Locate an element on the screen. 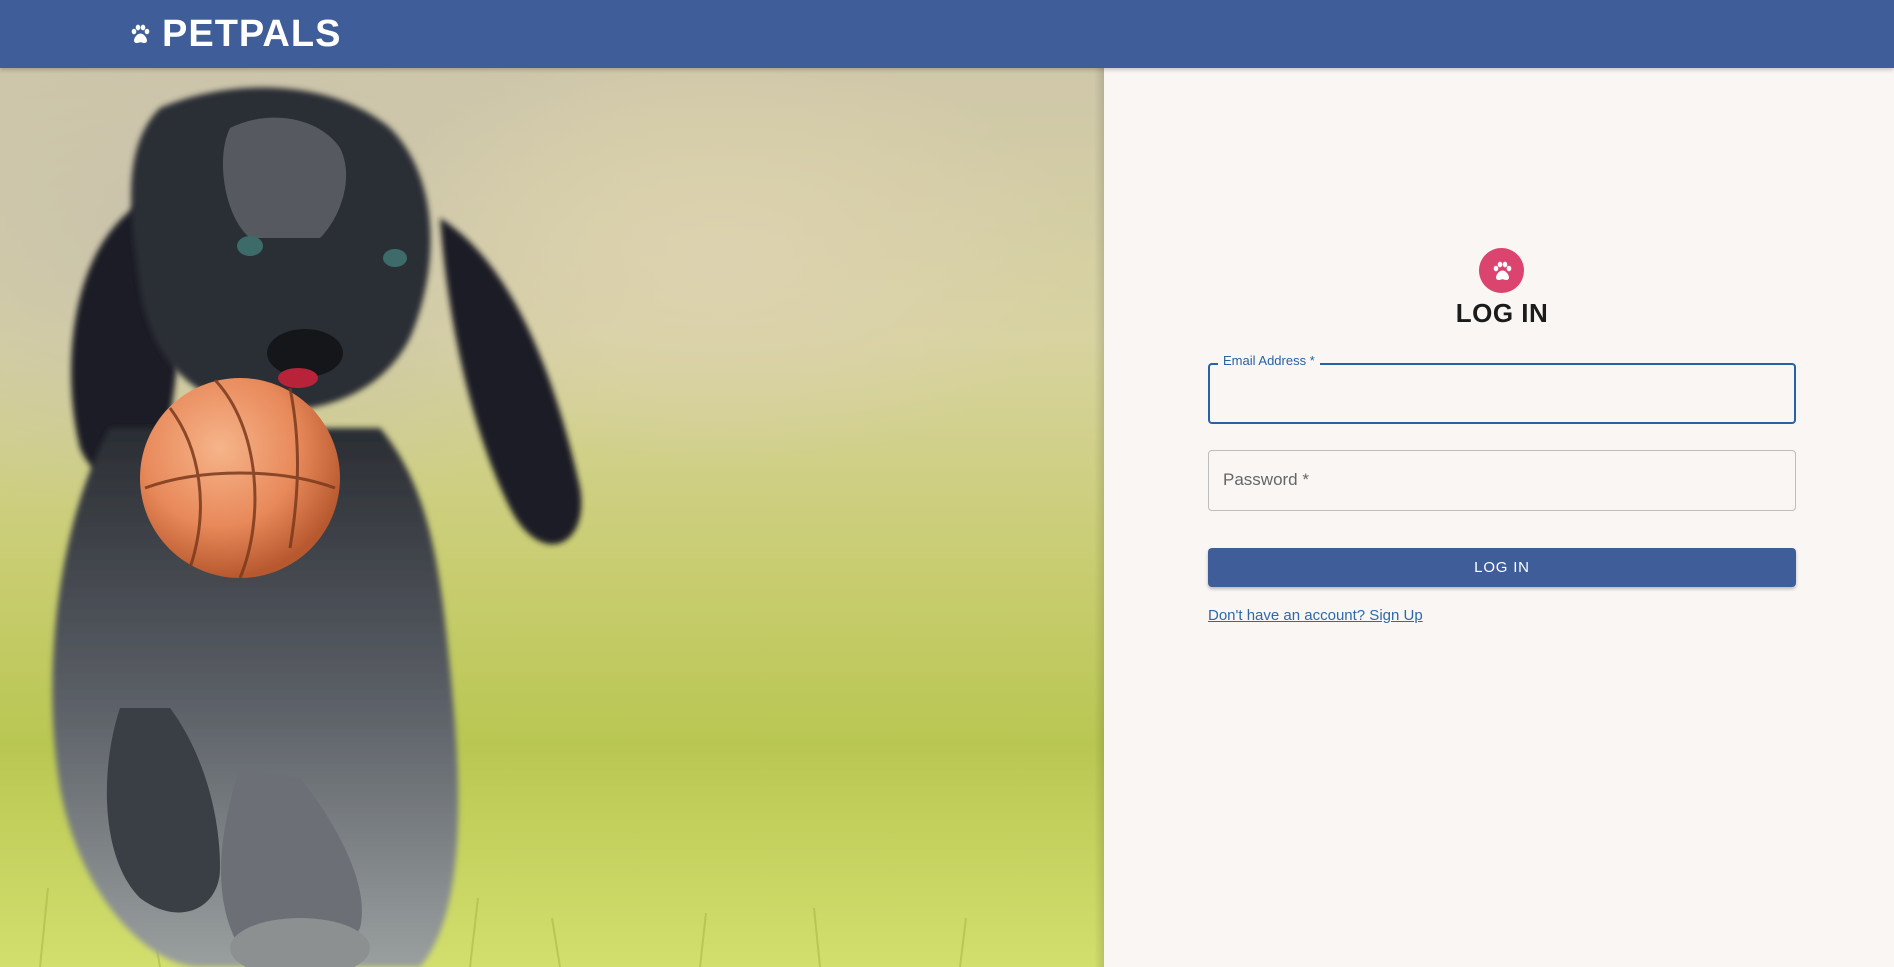 This screenshot has height=967, width=1894. avatar is located at coordinates (1501, 270).